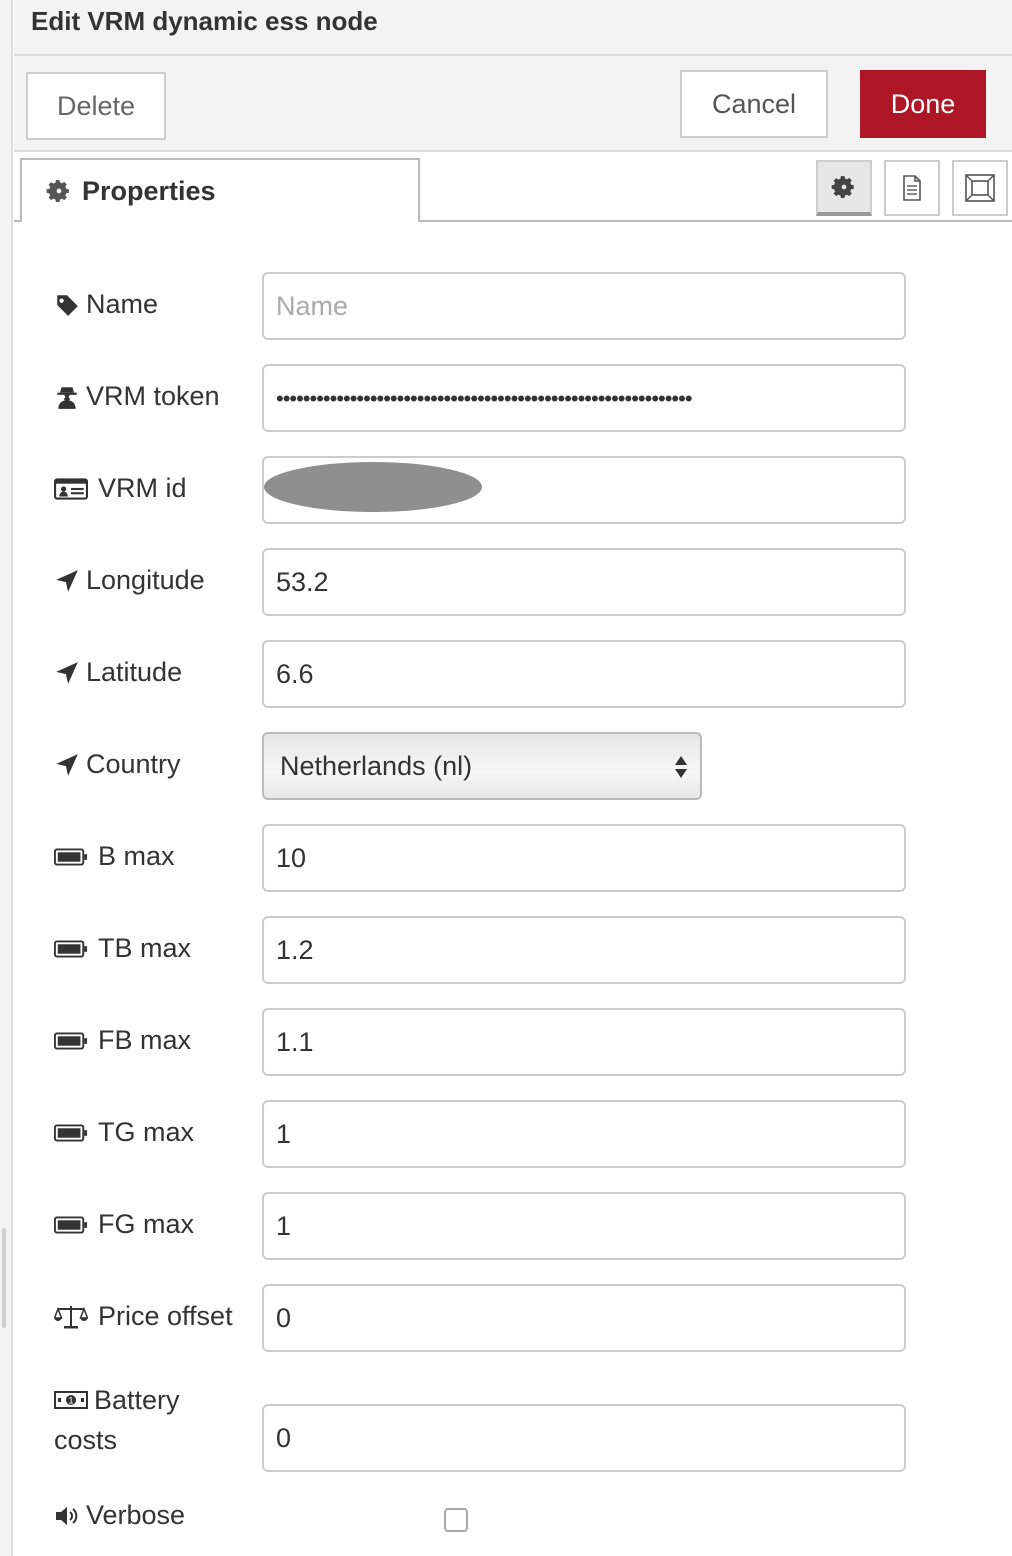  What do you see at coordinates (513, 188) in the screenshot?
I see `tab-bar: Properties` at bounding box center [513, 188].